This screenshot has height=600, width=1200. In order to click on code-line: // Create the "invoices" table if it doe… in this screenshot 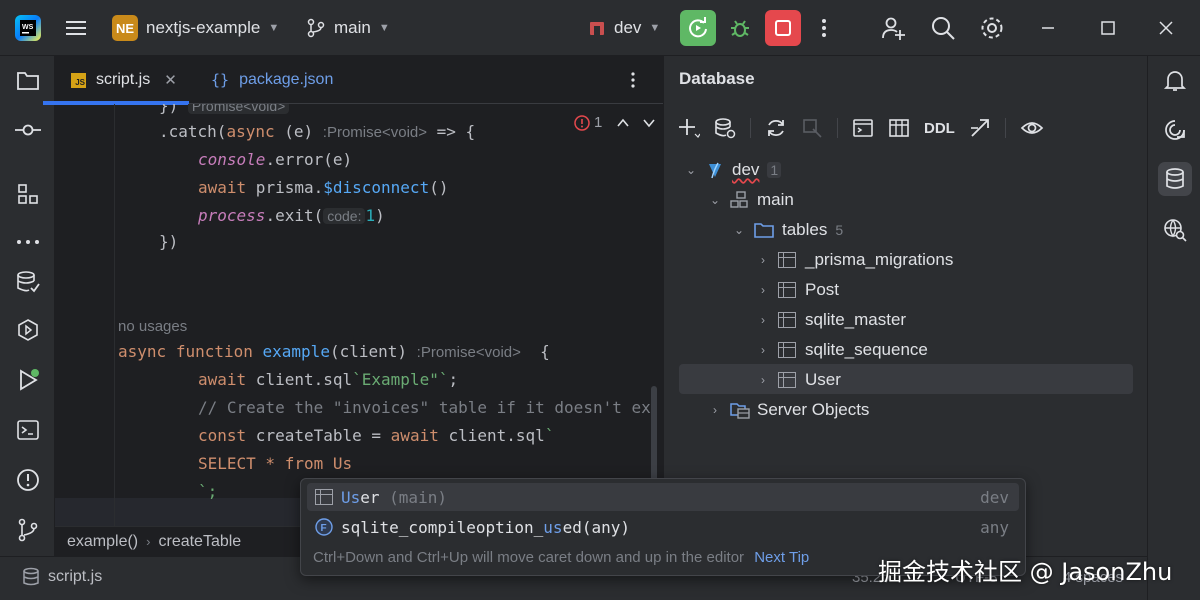, I will do `click(424, 407)`.